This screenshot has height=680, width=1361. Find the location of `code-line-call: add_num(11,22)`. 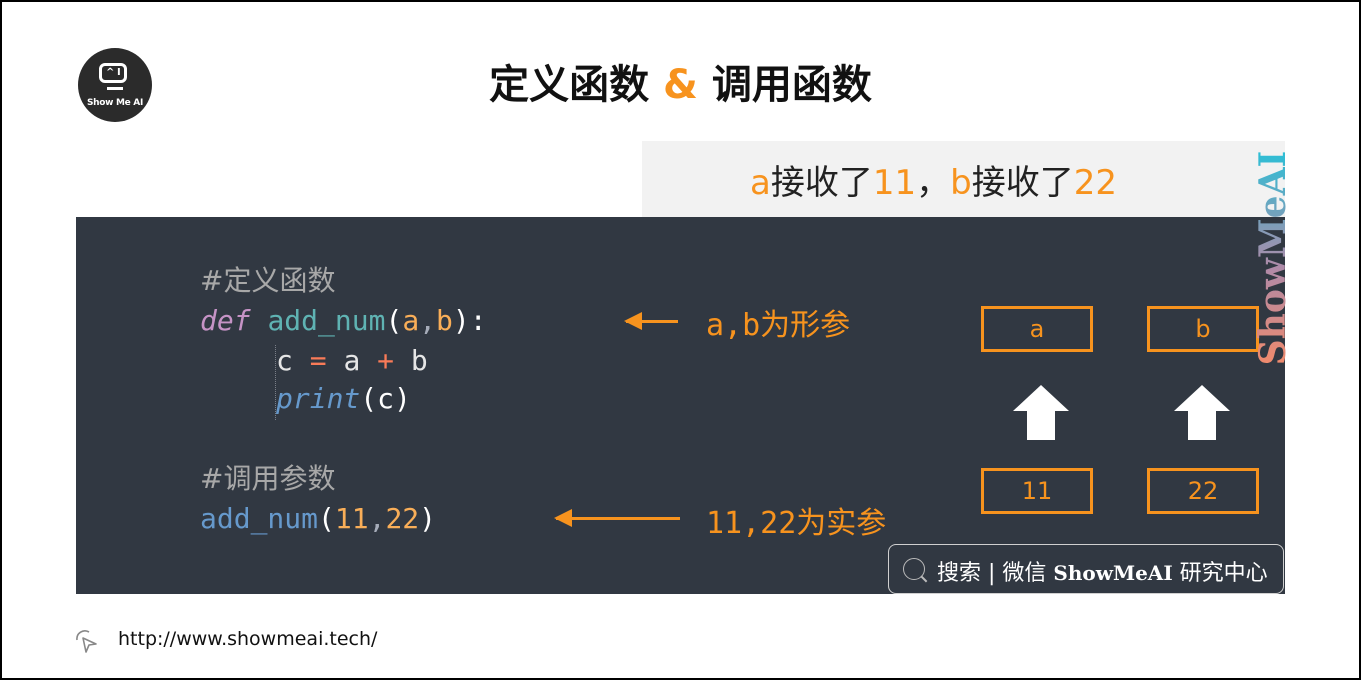

code-line-call: add_num(11,22) is located at coordinates (318, 519).